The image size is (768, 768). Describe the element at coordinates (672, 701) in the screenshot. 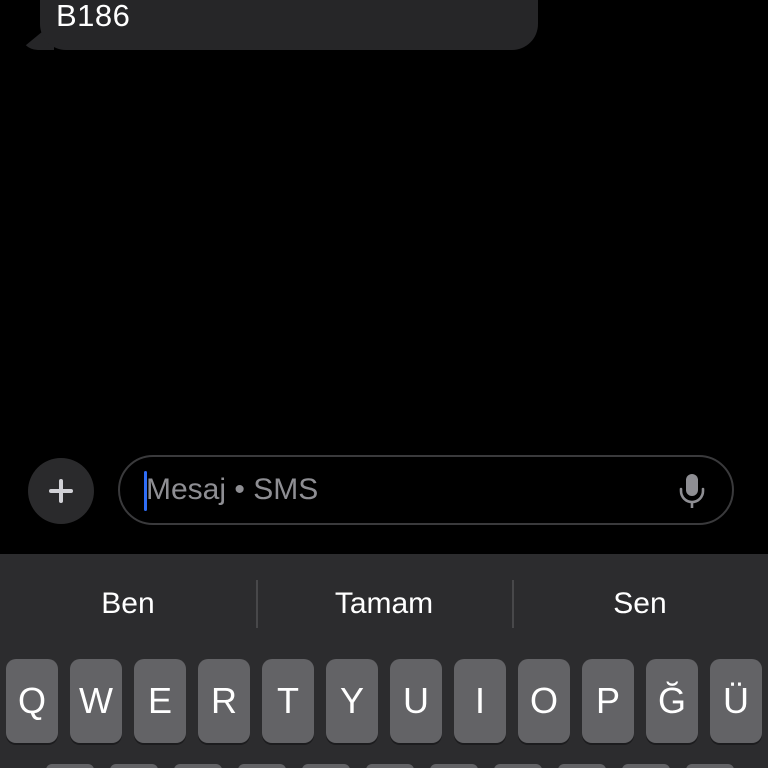

I see `key-g-breve: Ğ` at that location.